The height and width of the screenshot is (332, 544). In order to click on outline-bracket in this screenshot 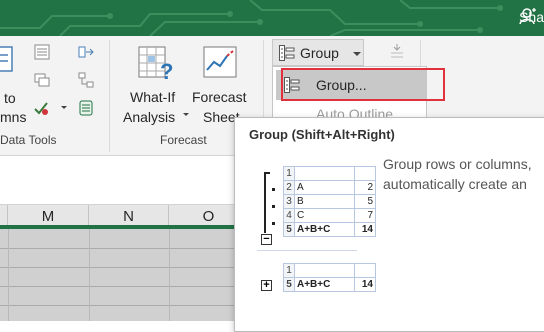, I will do `click(265, 202)`.